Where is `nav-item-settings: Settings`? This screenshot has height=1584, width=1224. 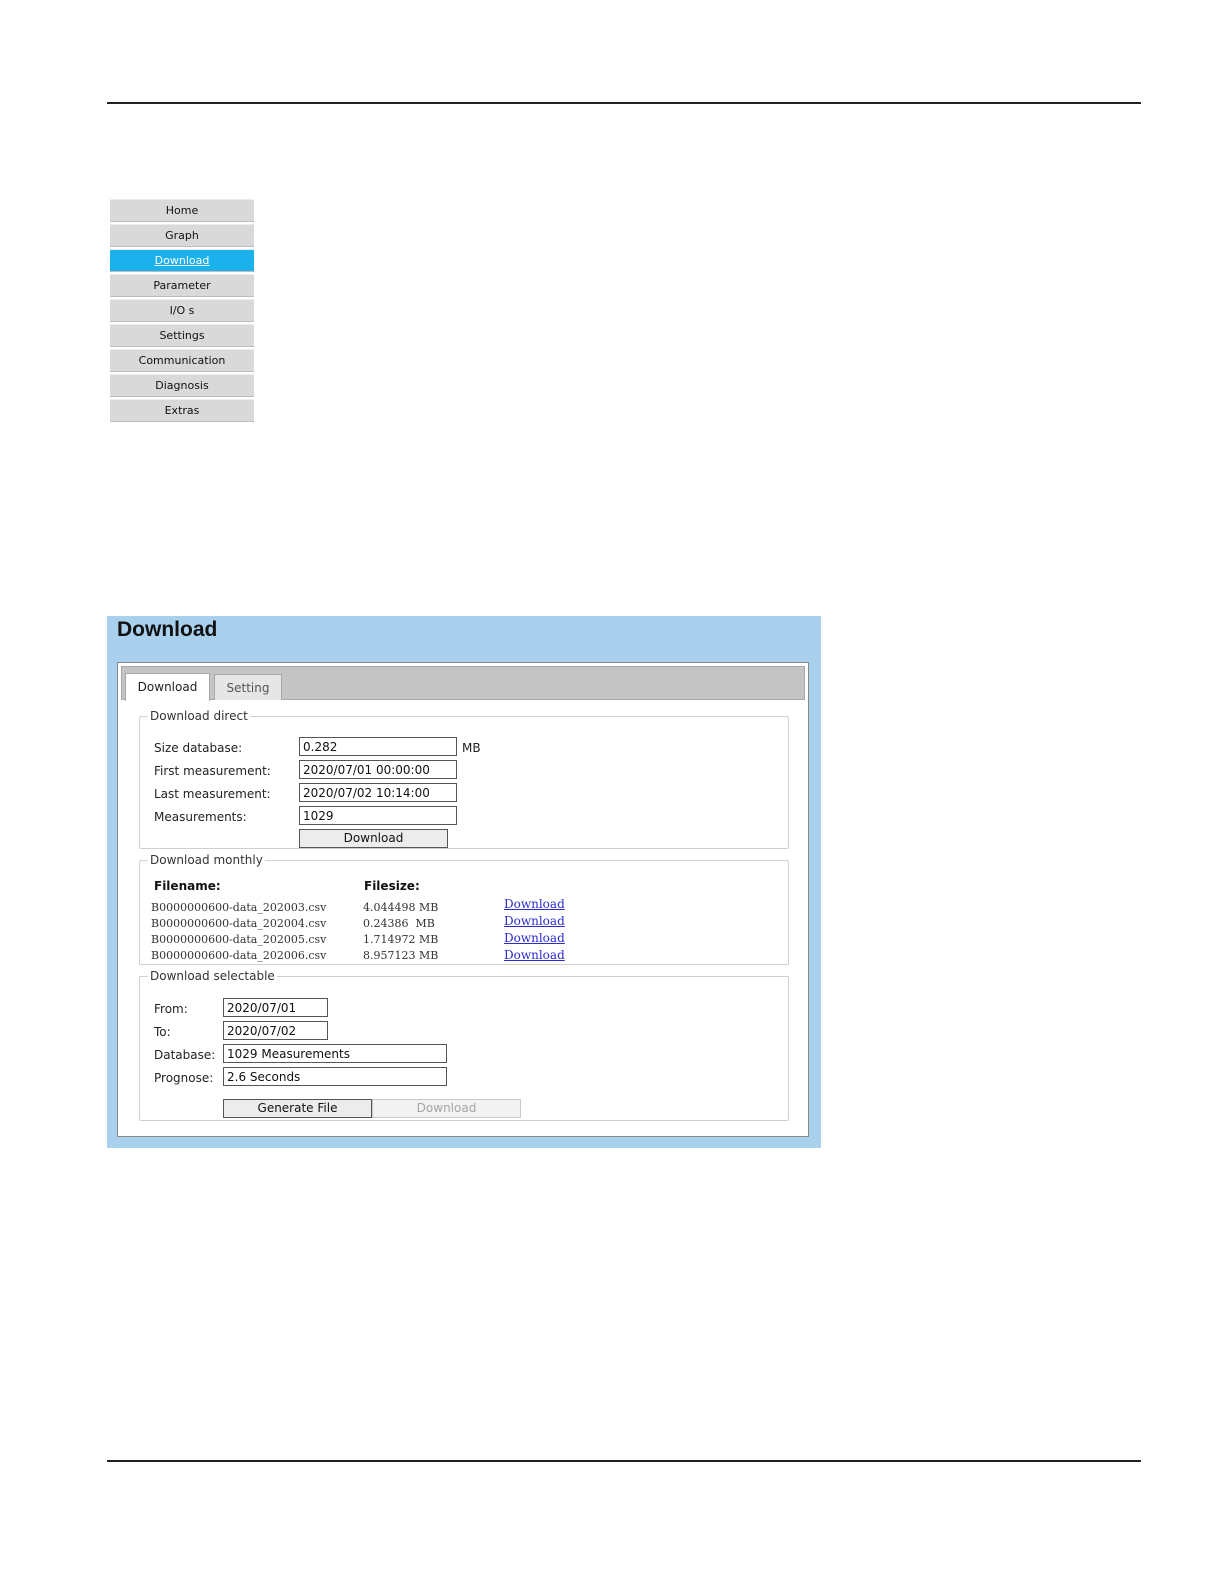 nav-item-settings: Settings is located at coordinates (182, 335).